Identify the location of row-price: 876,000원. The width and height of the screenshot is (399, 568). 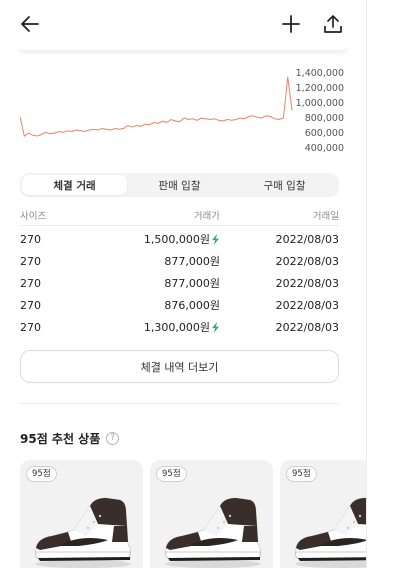
(165, 305).